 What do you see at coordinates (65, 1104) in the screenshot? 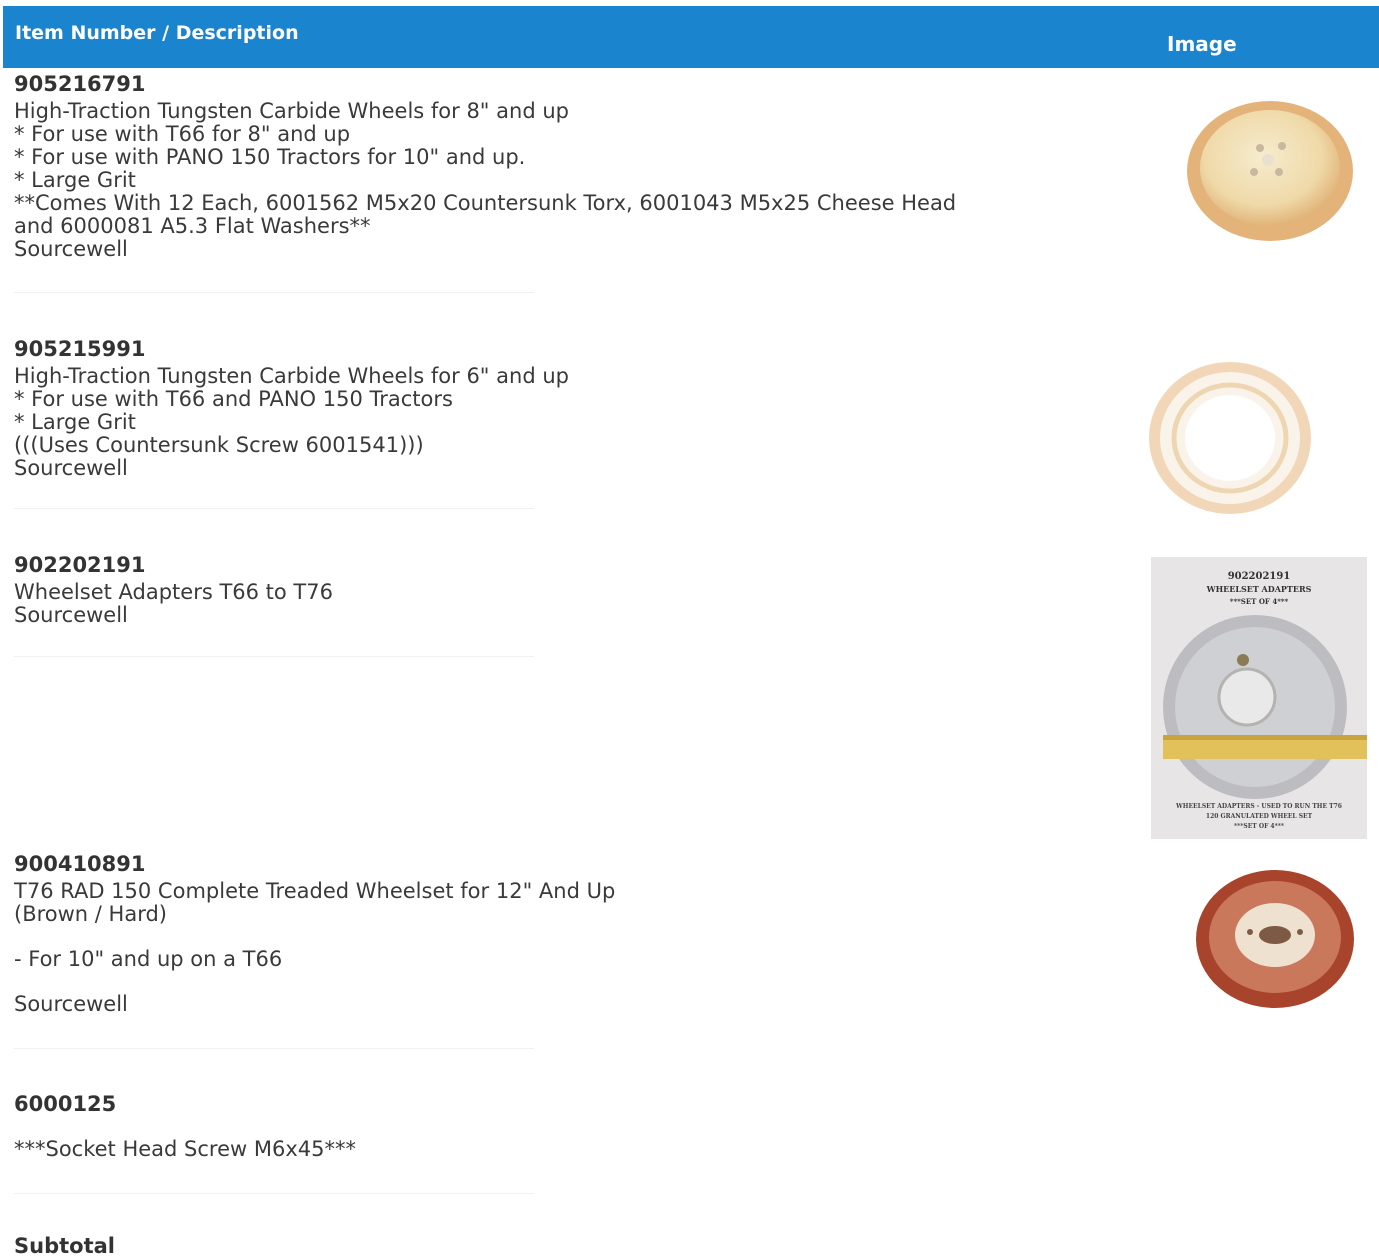
I see `item-number: 6000125` at bounding box center [65, 1104].